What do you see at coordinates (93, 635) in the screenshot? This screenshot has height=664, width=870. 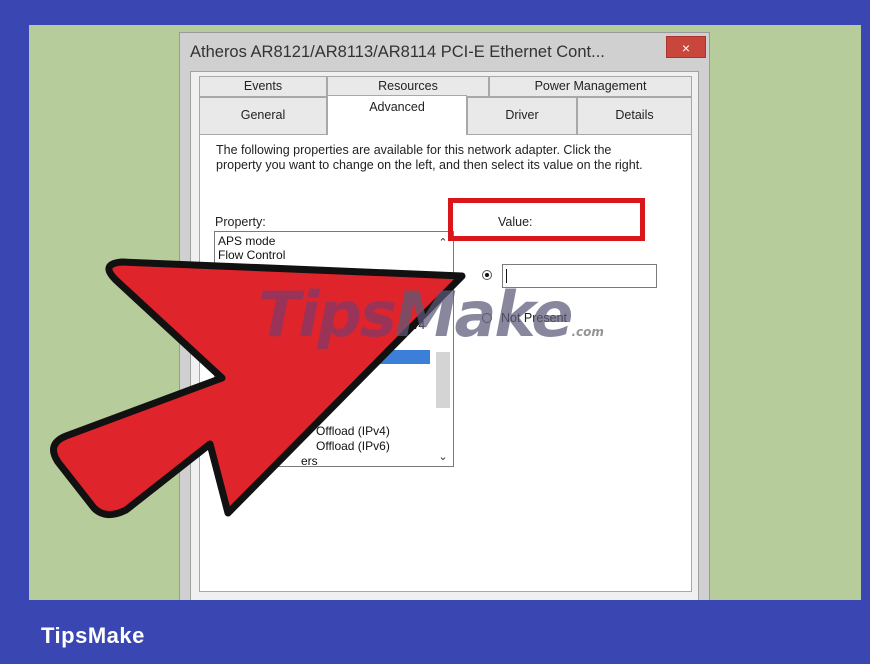 I see `brand-label: TipsMake` at bounding box center [93, 635].